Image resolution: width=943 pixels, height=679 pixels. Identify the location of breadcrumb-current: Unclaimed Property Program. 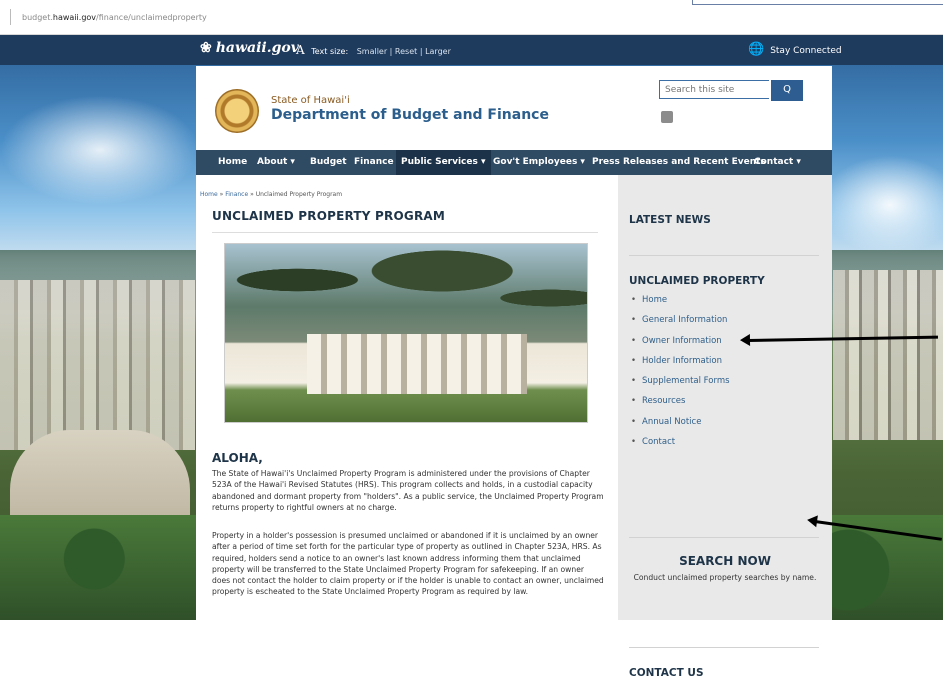
(299, 194).